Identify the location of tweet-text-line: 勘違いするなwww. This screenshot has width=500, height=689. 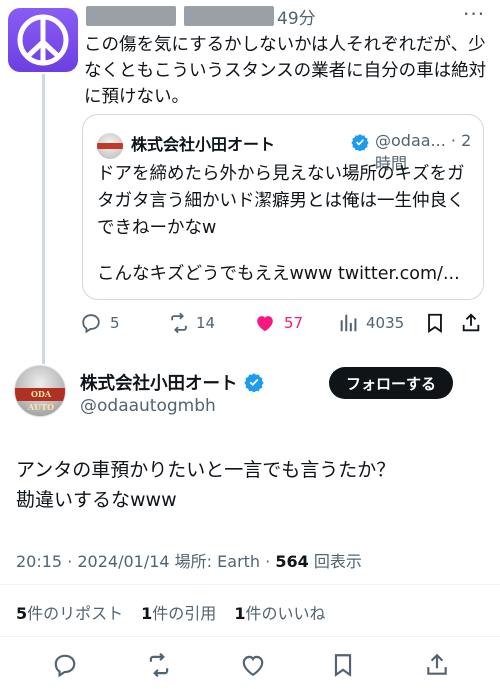
(96, 500).